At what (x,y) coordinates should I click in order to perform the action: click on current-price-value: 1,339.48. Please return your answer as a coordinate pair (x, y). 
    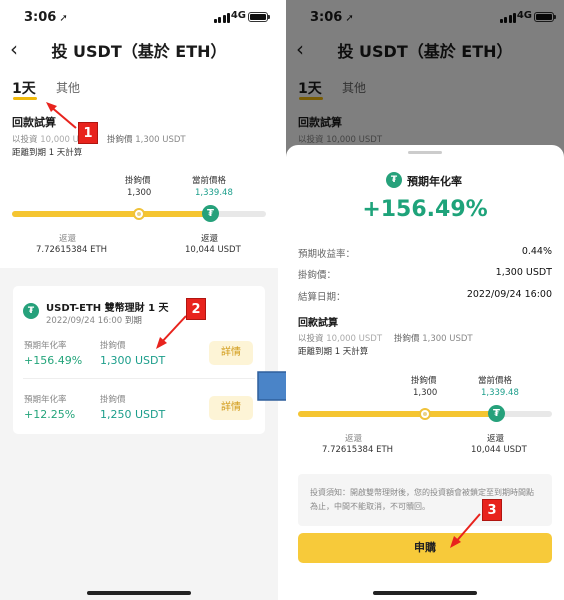
    Looking at the image, I should click on (214, 193).